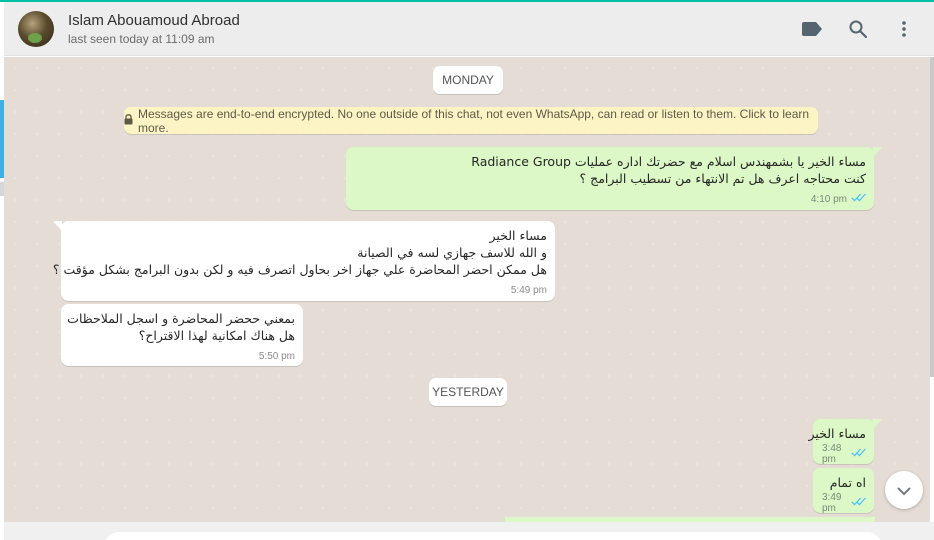 Image resolution: width=934 pixels, height=540 pixels. Describe the element at coordinates (276, 356) in the screenshot. I see `message-time: 5:50 pm` at that location.